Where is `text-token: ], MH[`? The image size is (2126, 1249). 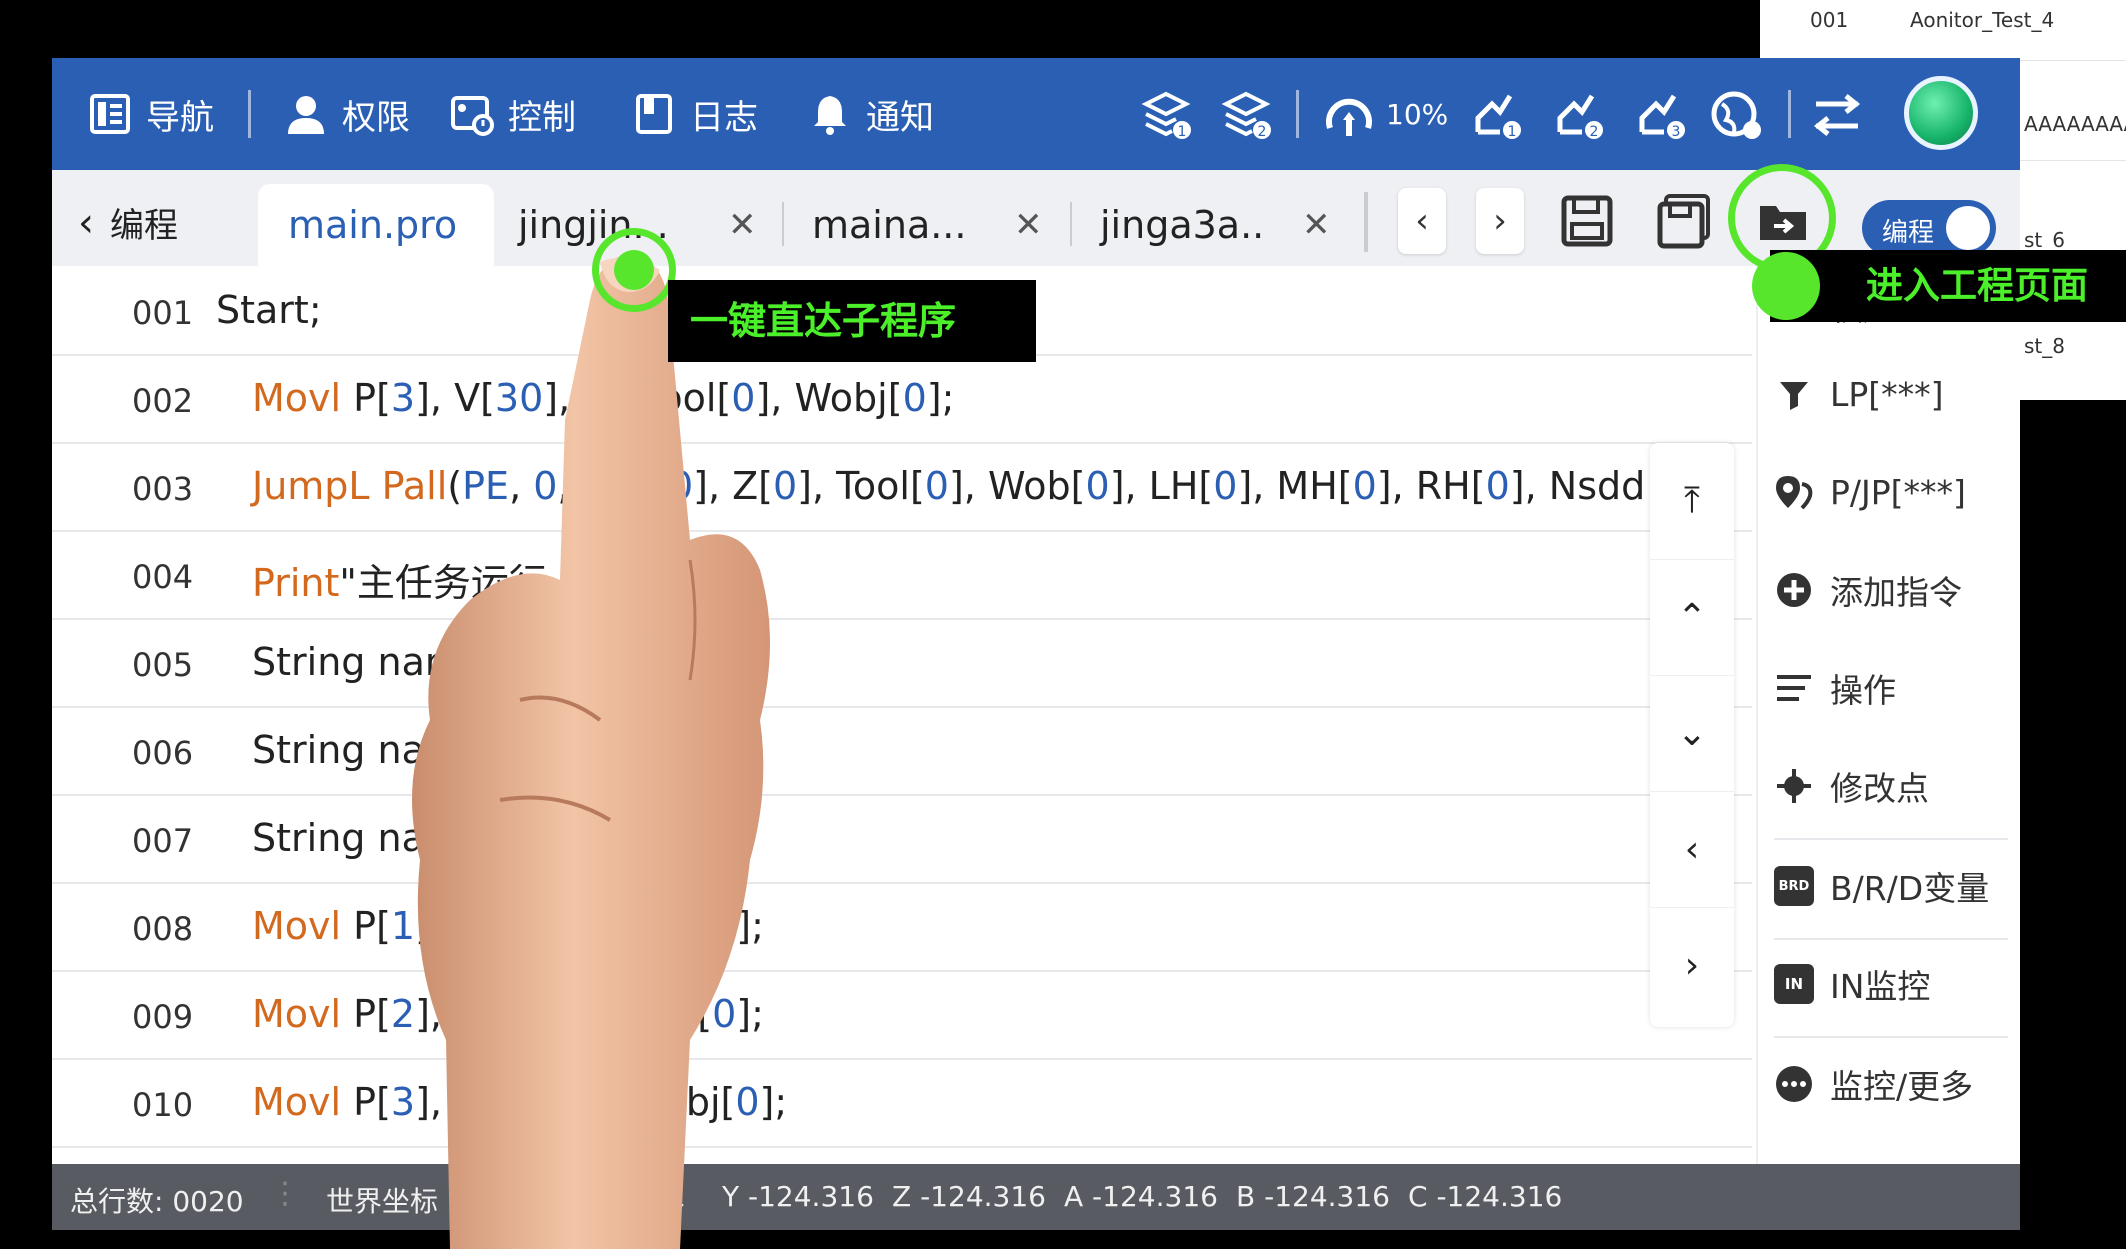 text-token: ], MH[ is located at coordinates (1295, 486).